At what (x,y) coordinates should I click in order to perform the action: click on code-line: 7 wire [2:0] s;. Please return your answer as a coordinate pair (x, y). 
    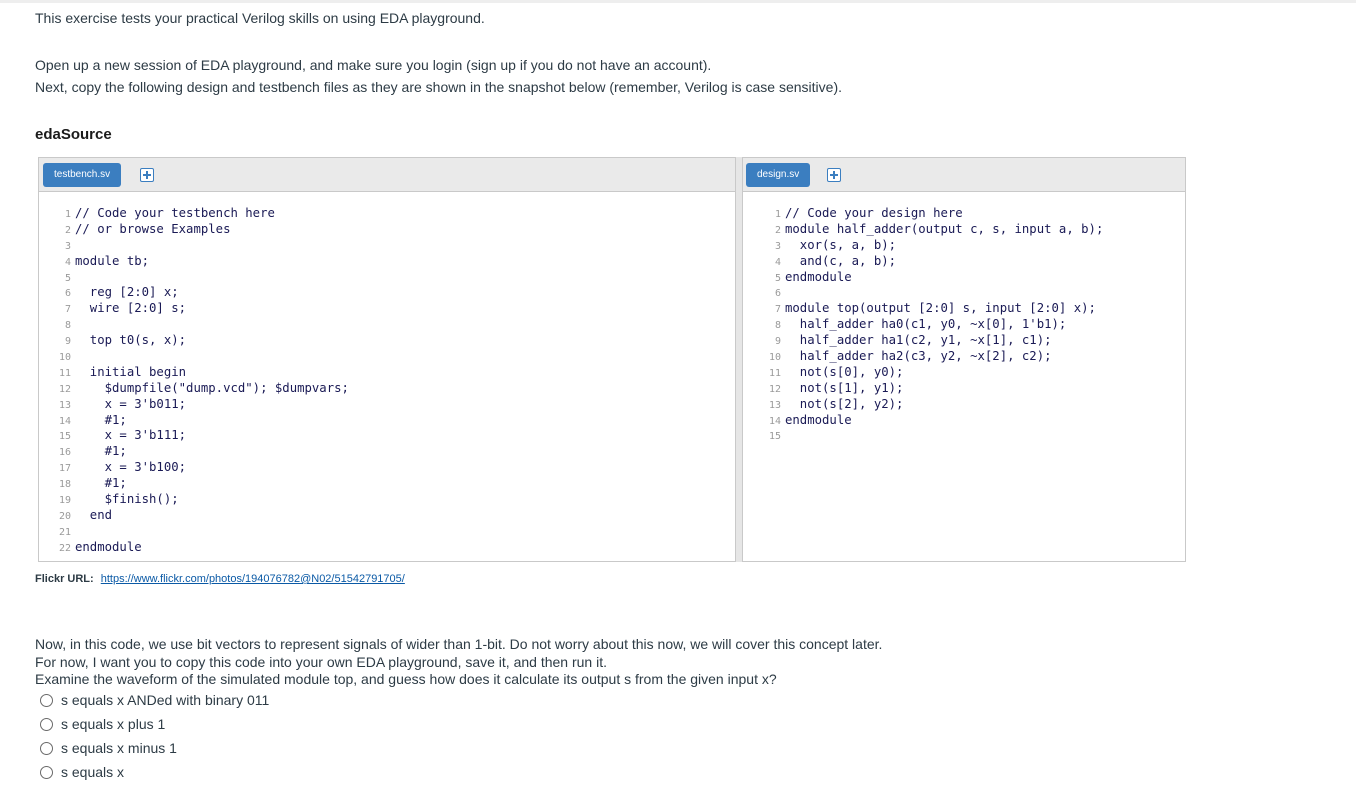
    Looking at the image, I should click on (200, 309).